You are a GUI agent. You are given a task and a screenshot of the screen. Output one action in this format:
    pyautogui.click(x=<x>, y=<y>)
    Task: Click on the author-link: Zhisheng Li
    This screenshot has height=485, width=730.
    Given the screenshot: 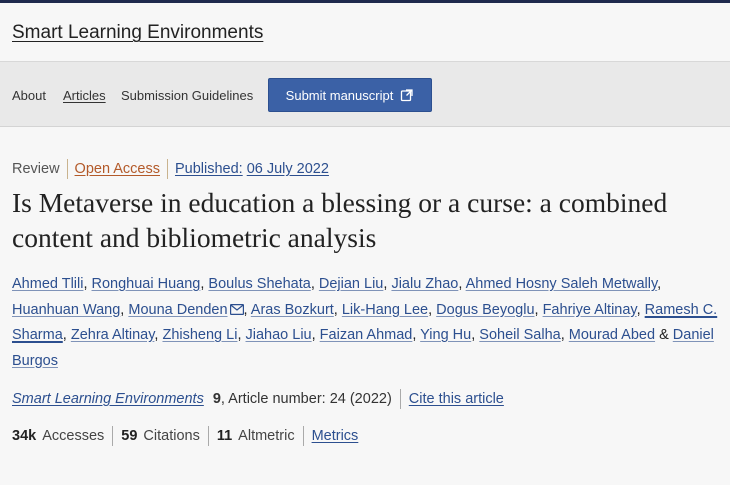 What is the action you would take?
    pyautogui.click(x=199, y=335)
    